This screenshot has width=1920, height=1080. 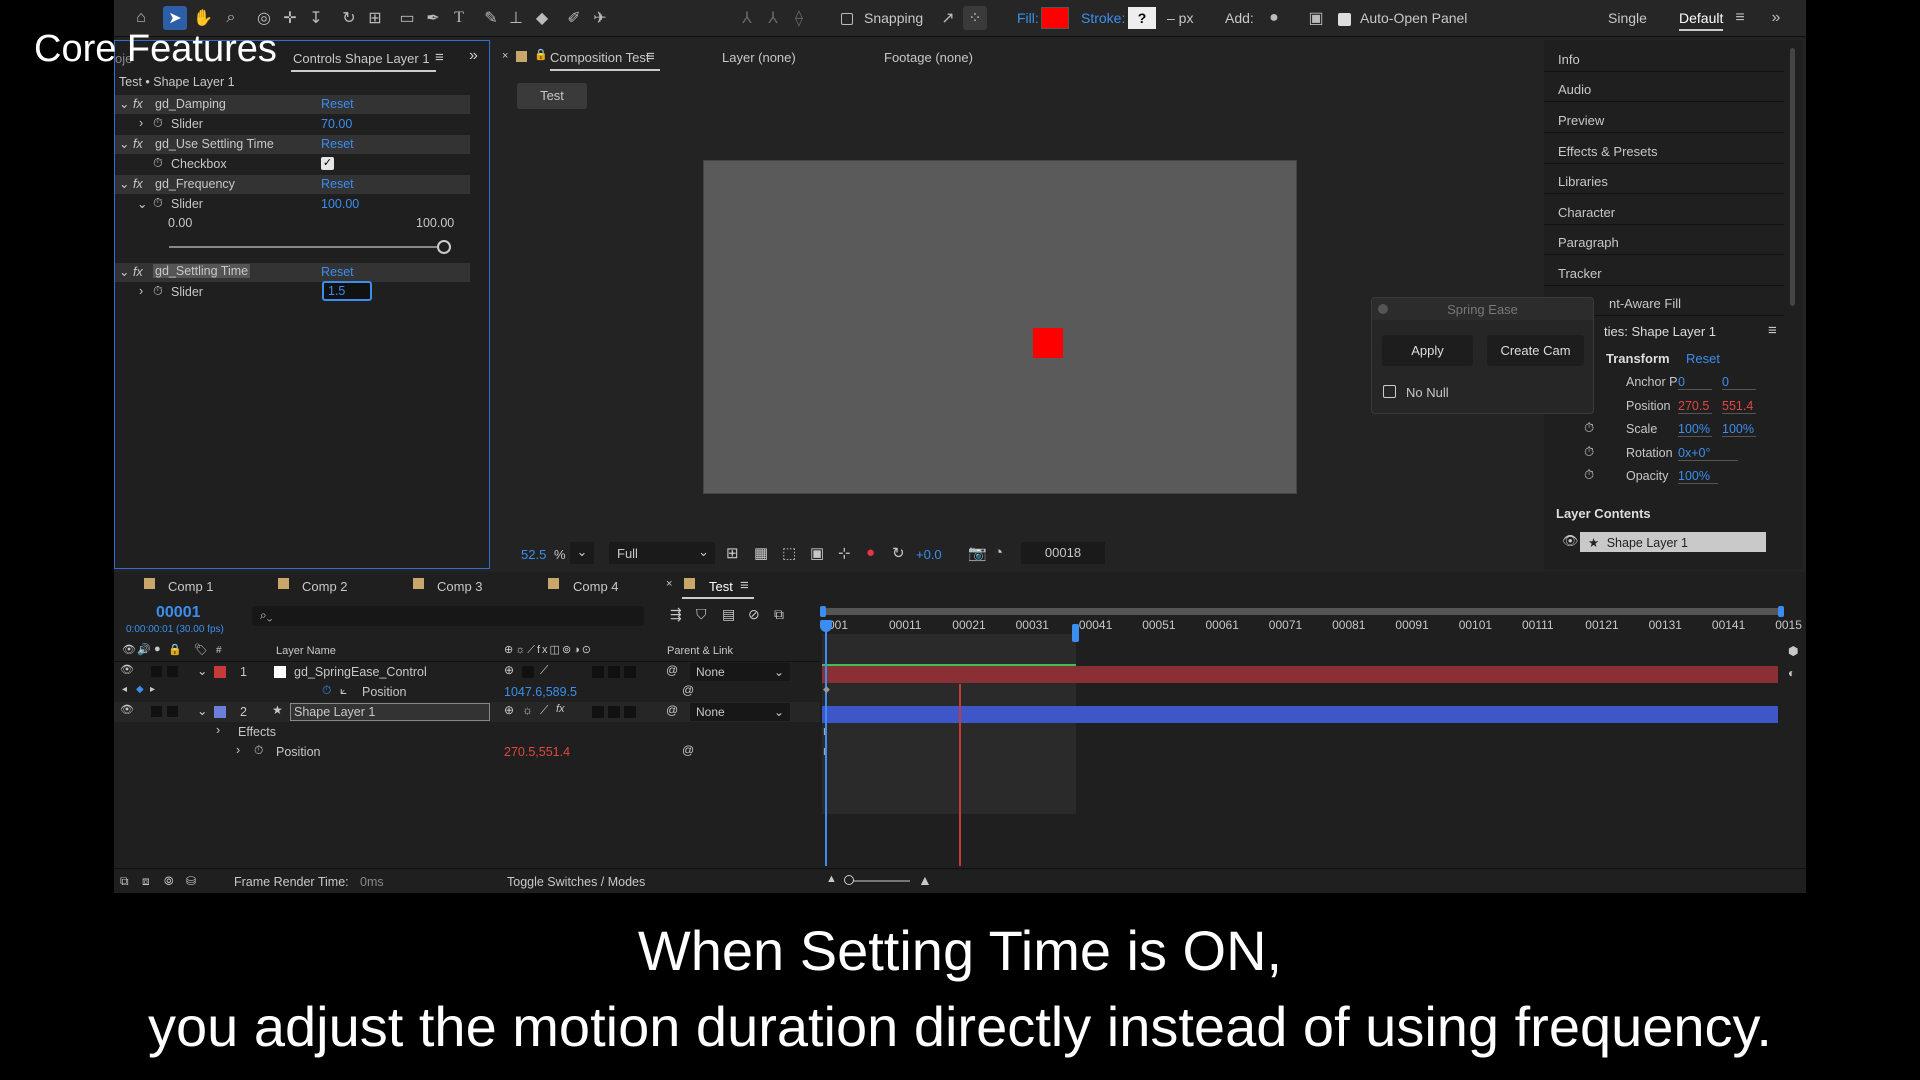 I want to click on transform-reset: Reset, so click(x=1703, y=358).